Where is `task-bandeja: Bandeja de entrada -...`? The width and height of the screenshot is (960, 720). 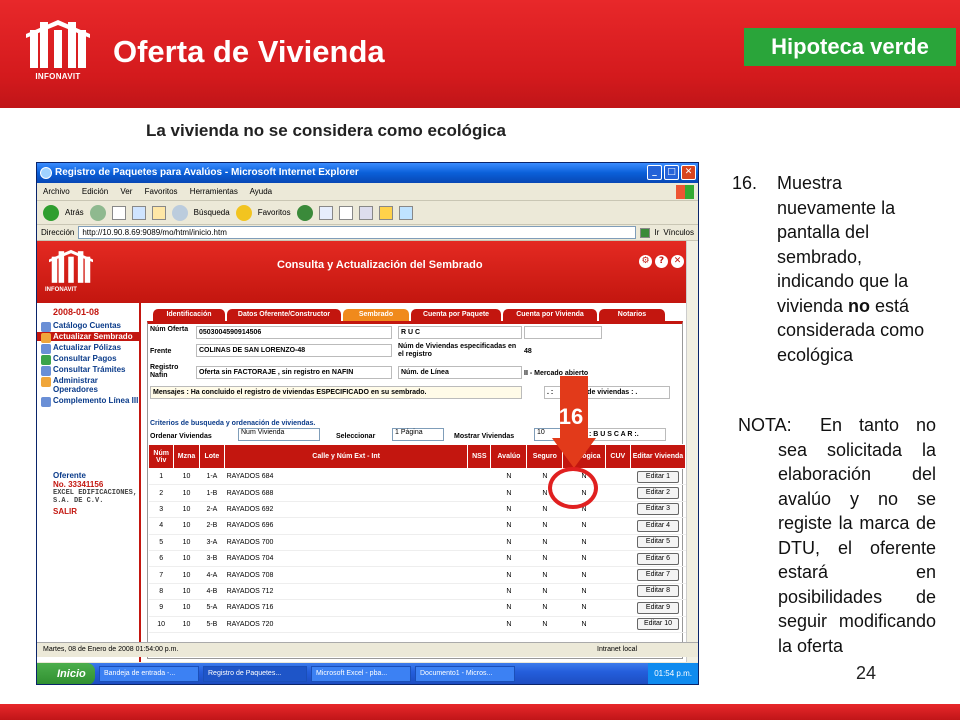 task-bandeja: Bandeja de entrada -... is located at coordinates (149, 674).